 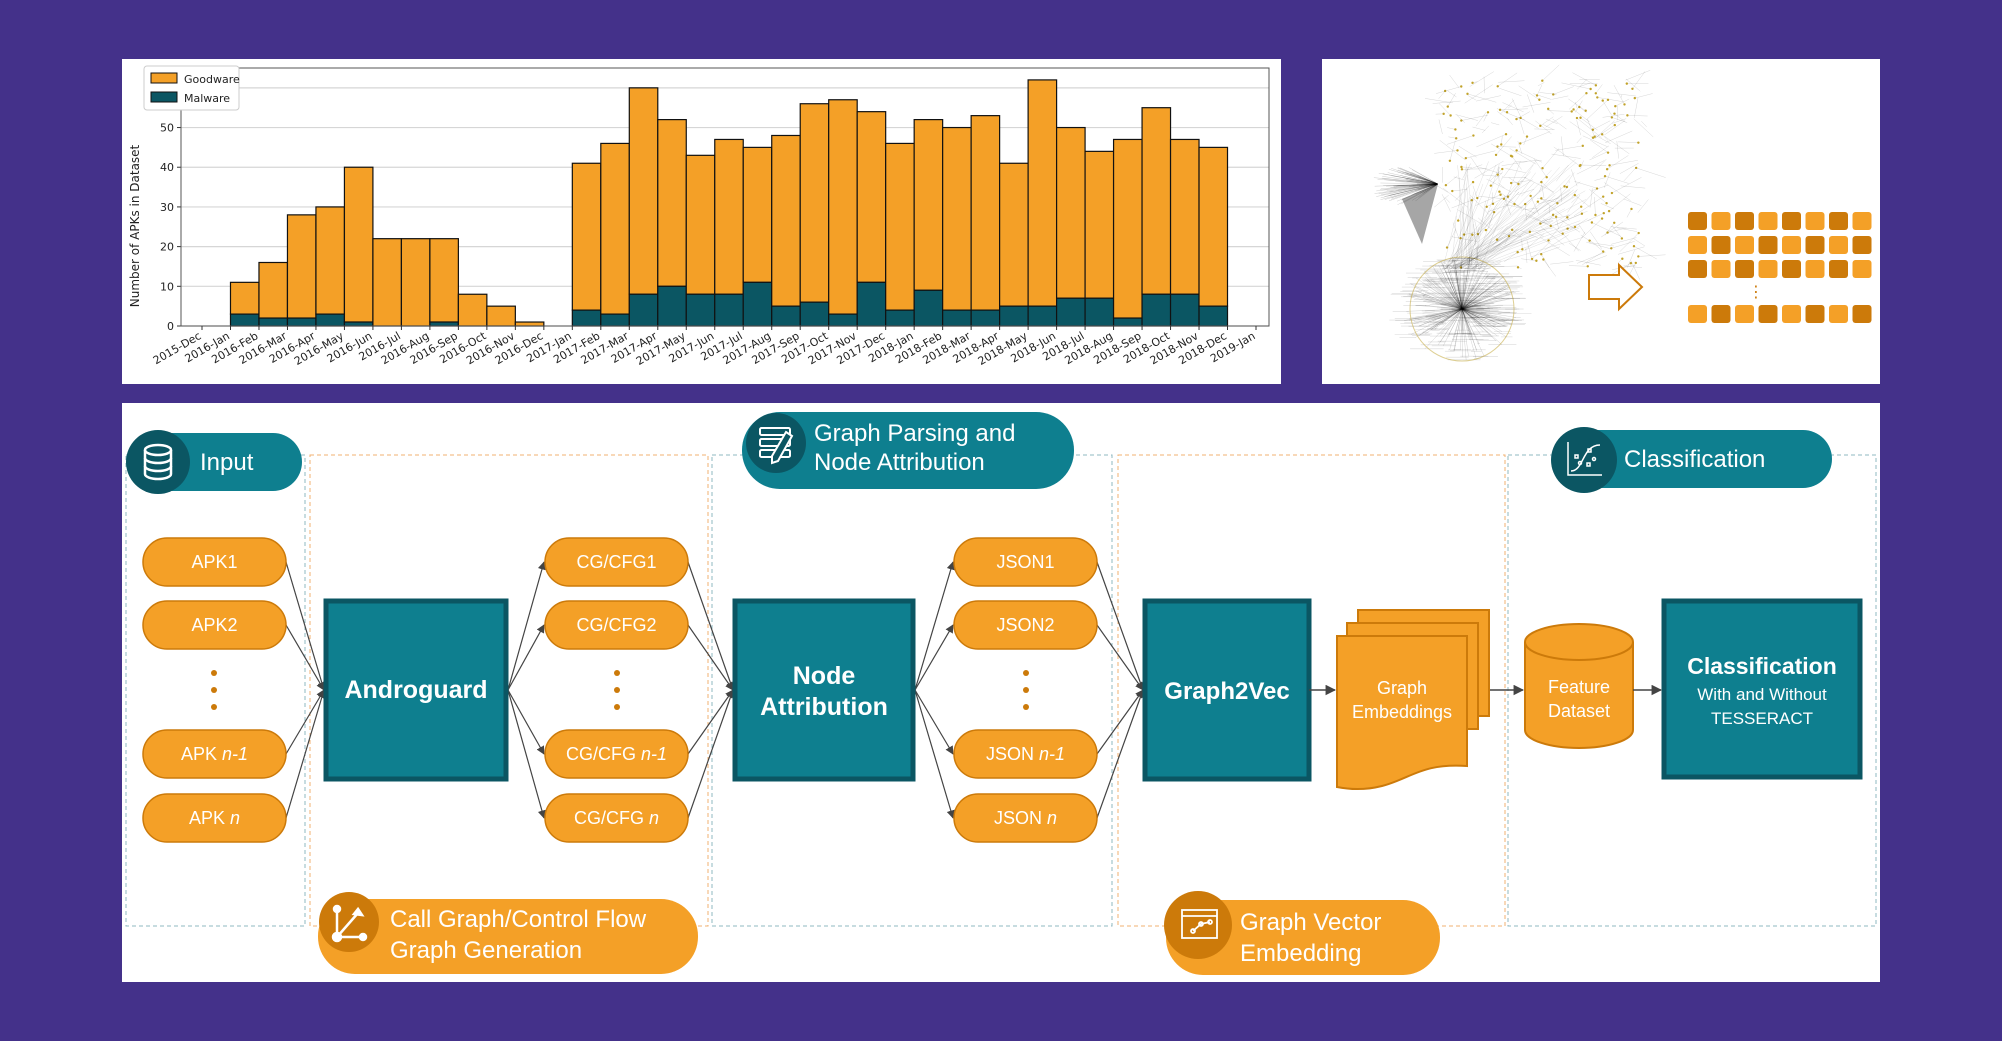 What do you see at coordinates (914, 433) in the screenshot?
I see `stage-label-parsing-1: Graph Parsing and` at bounding box center [914, 433].